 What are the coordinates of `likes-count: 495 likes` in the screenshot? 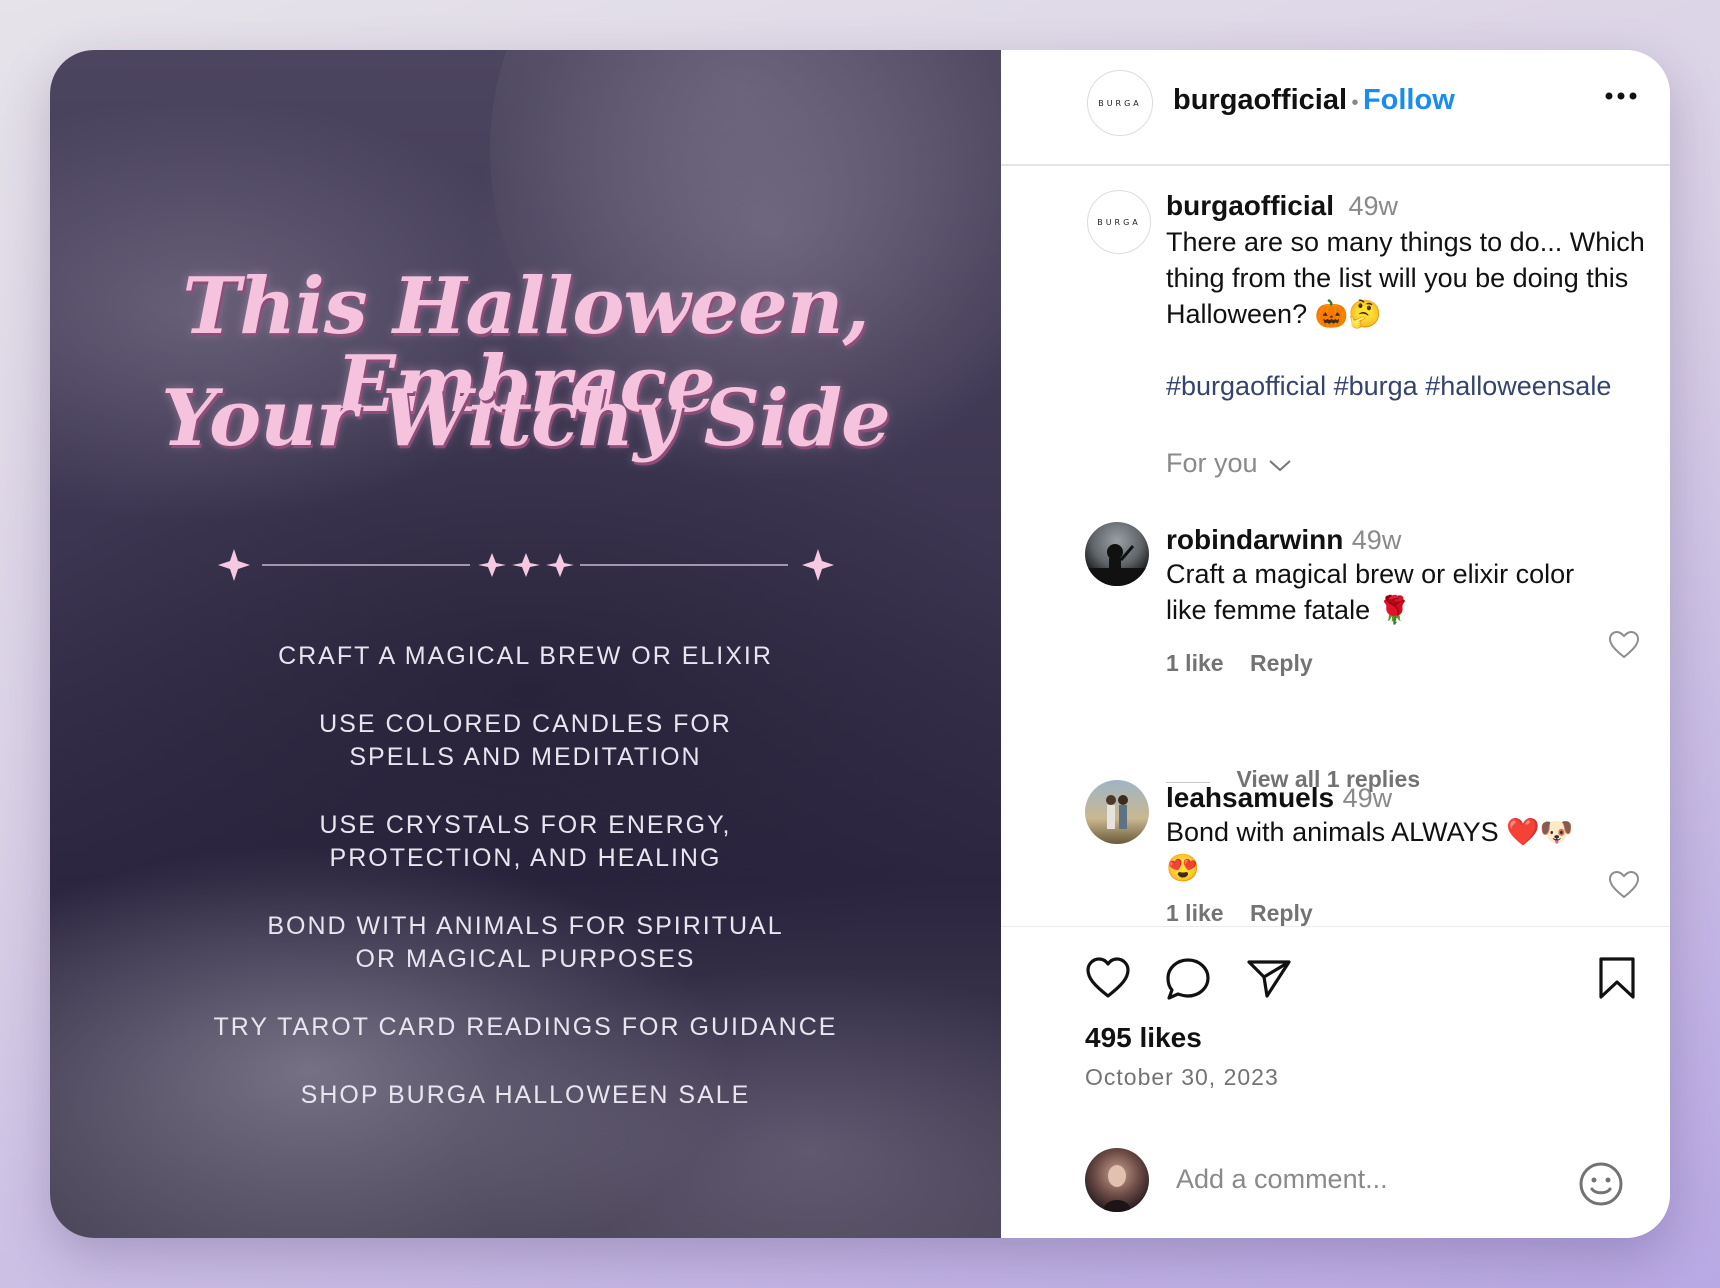 It's located at (1143, 1038).